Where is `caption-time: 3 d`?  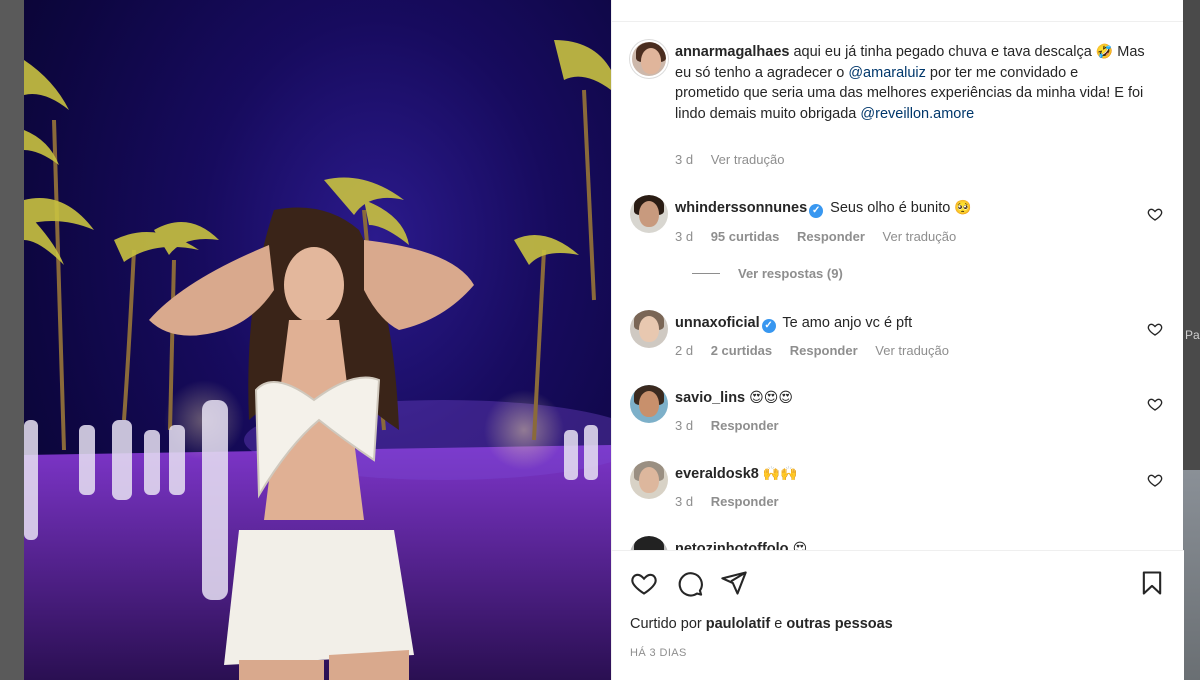 caption-time: 3 d is located at coordinates (684, 159).